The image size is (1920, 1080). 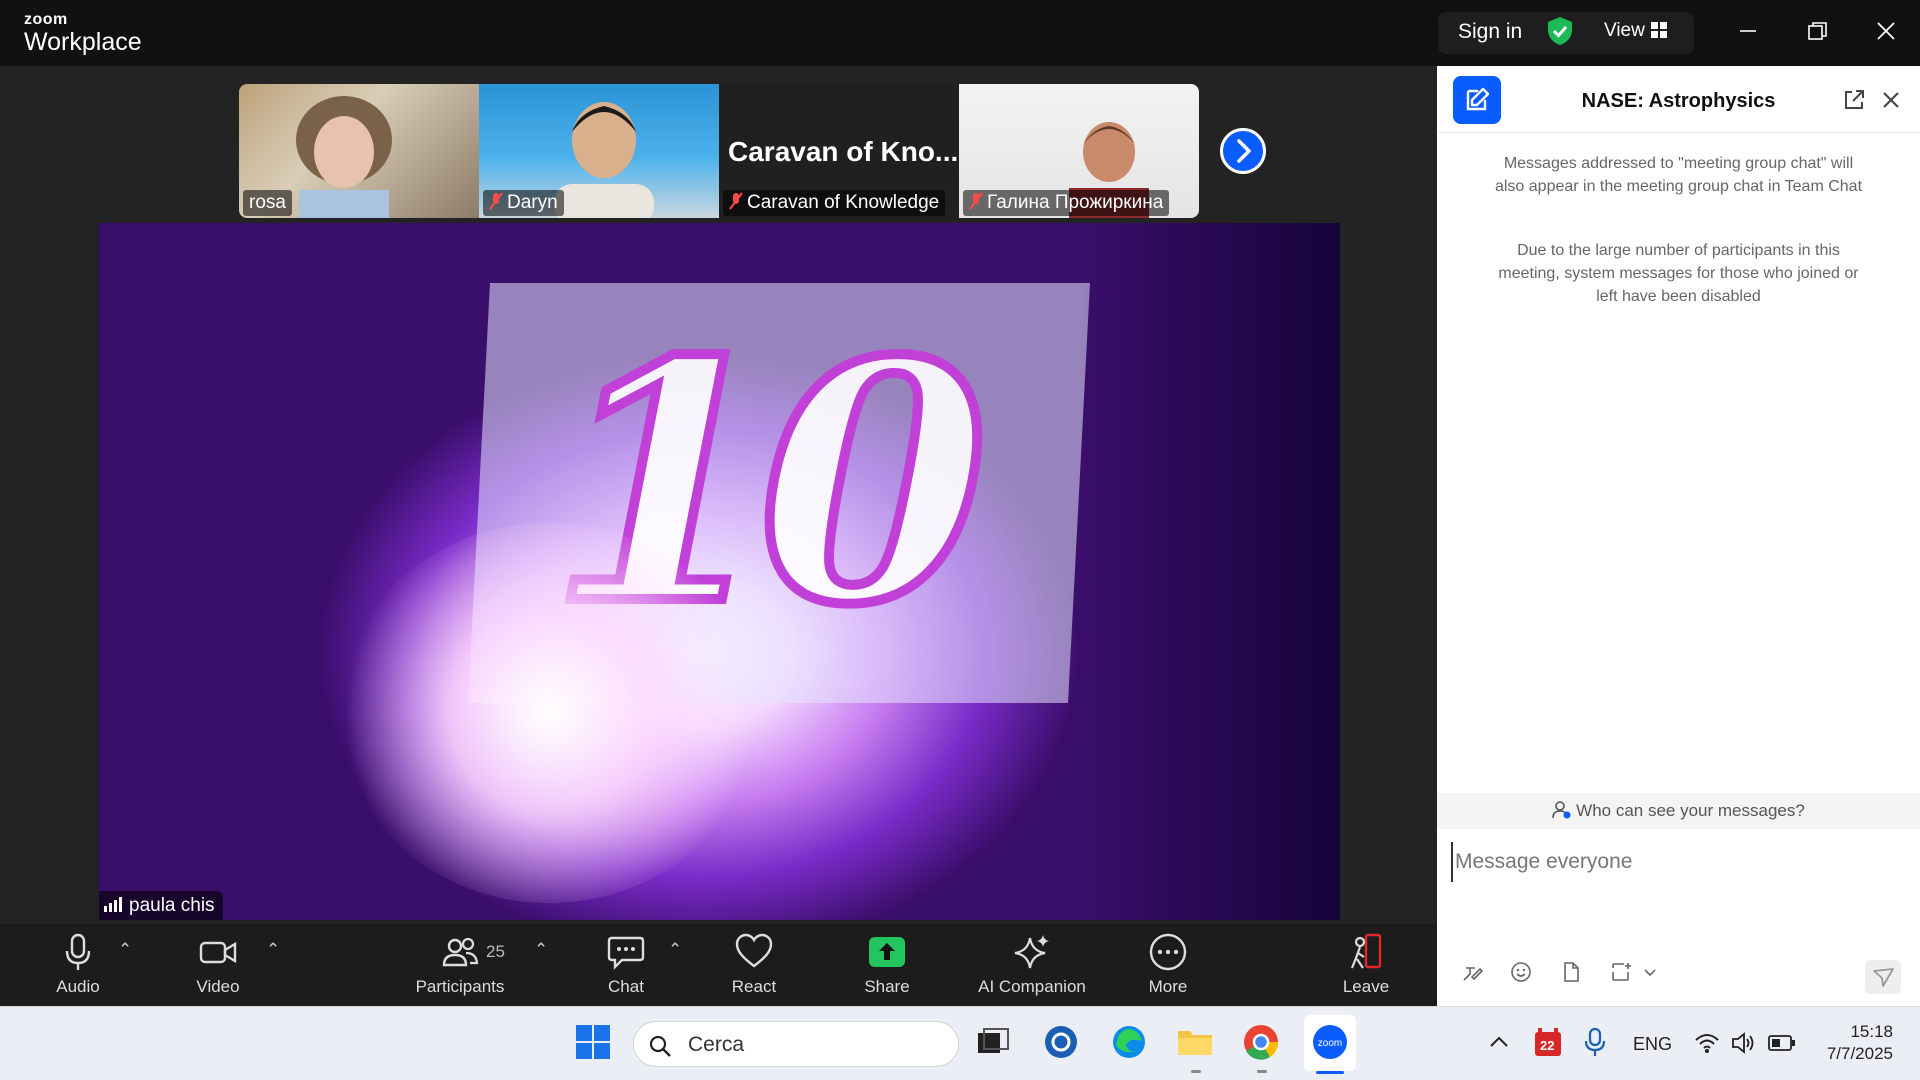 I want to click on heart-icon, so click(x=754, y=950).